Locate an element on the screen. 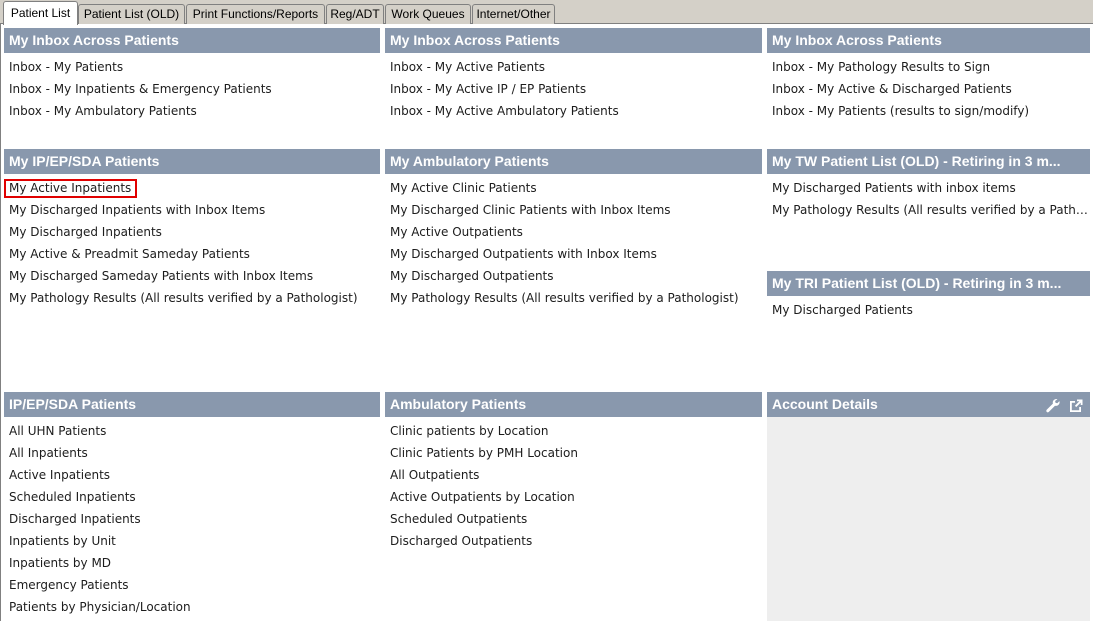 This screenshot has width=1093, height=621. list-item-my-active-preadmit-sameday: My Active & Preadmit Sameday Patients is located at coordinates (192, 256).